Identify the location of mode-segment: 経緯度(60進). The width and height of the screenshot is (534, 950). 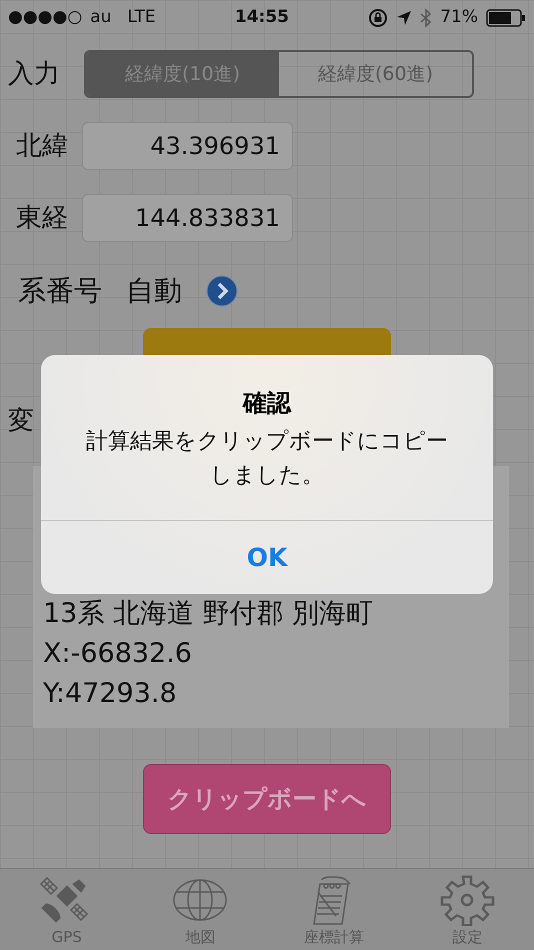
(375, 74).